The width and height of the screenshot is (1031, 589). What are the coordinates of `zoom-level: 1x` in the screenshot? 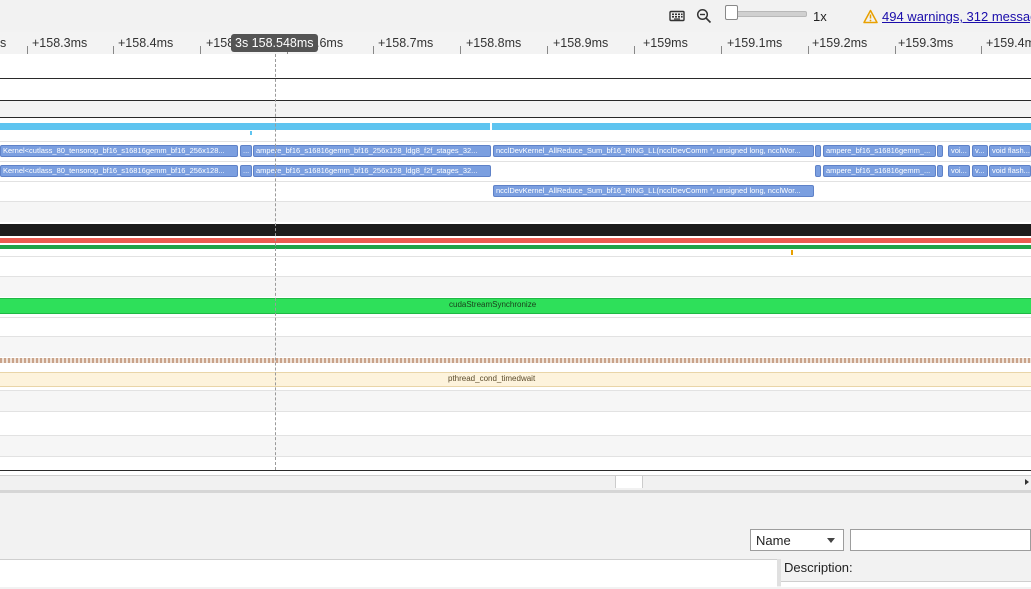 It's located at (820, 16).